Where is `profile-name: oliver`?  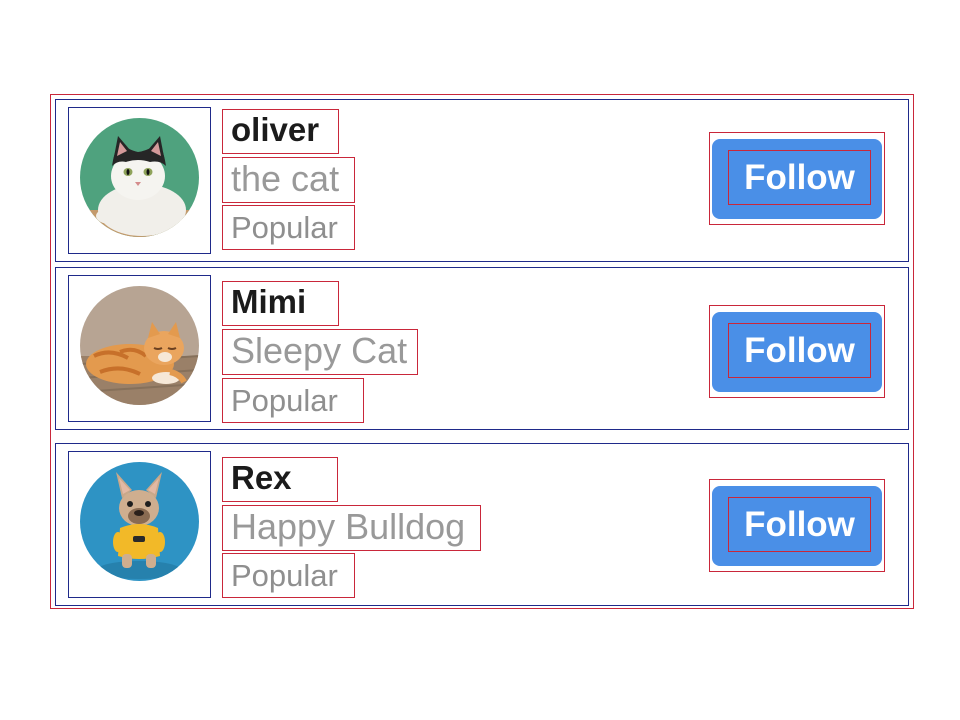
profile-name: oliver is located at coordinates (280, 131).